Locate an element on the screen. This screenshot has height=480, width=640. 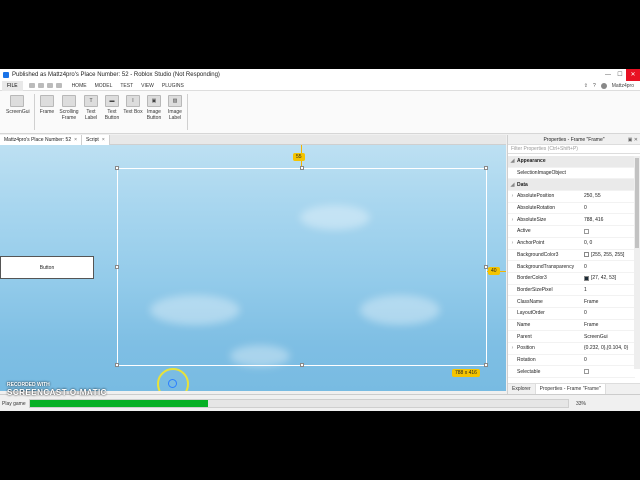
property-row: BackgroundColor3 [255, 255, 255] is located at coordinates (571, 256).